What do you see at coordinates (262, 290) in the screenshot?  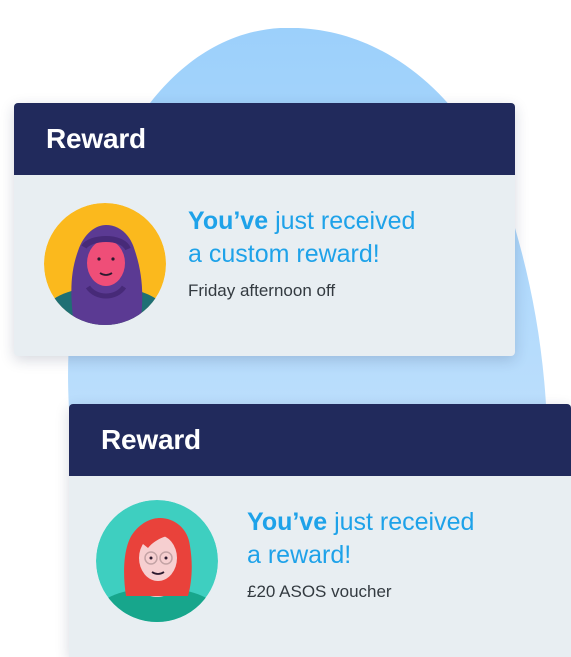 I see `reward-detail: Friday afternoon off` at bounding box center [262, 290].